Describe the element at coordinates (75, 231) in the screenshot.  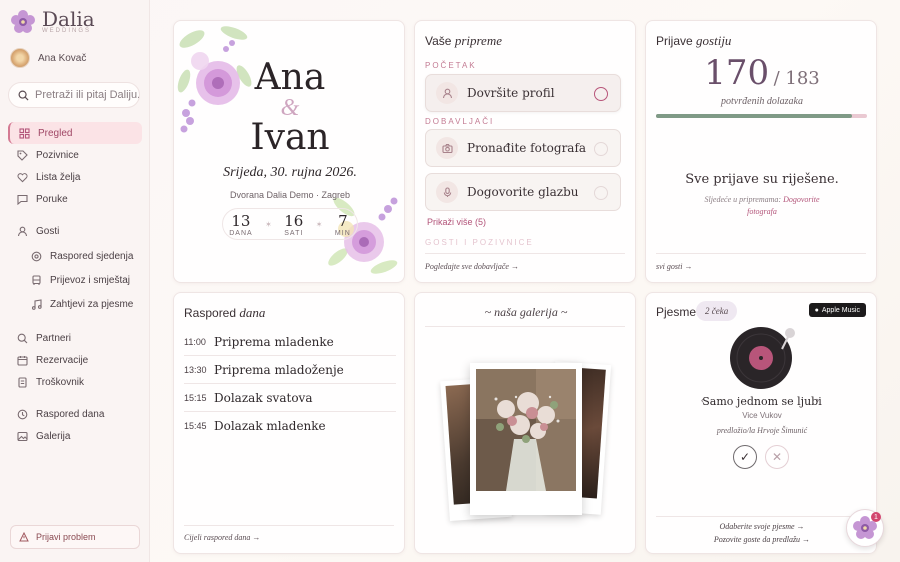
I see `sidebar-item-gosti: Gosti` at that location.